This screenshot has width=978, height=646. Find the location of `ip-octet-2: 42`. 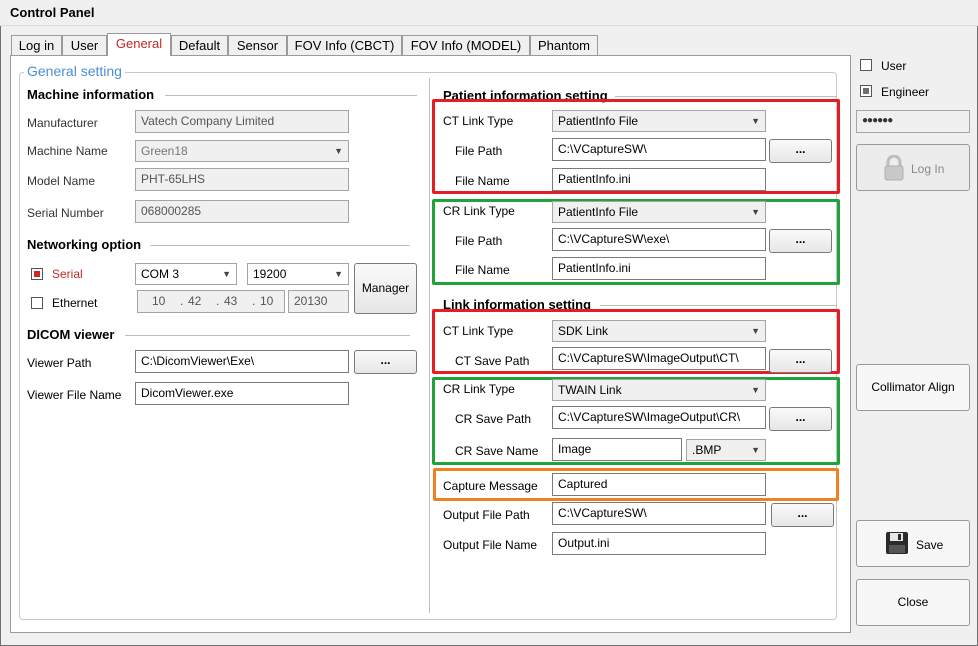

ip-octet-2: 42 is located at coordinates (195, 301).